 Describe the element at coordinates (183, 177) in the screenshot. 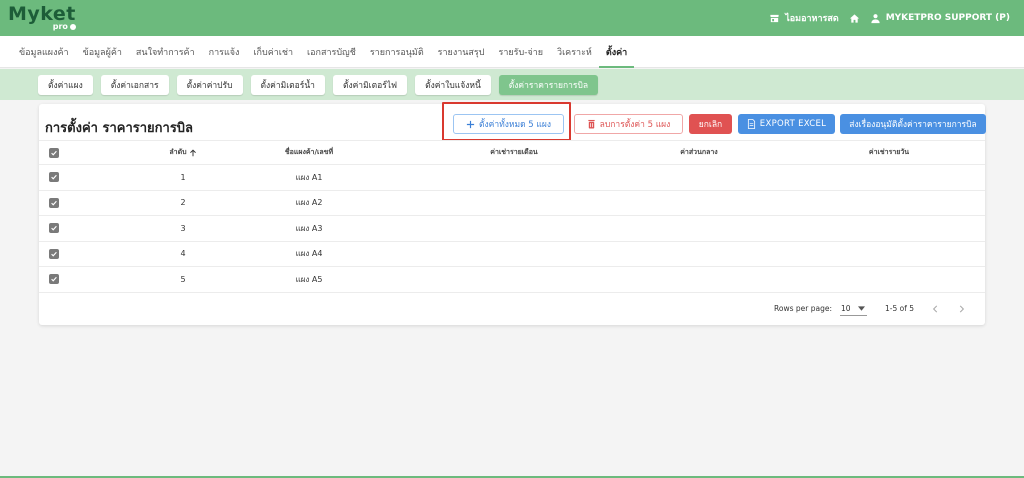

I see `row-no: 1` at that location.